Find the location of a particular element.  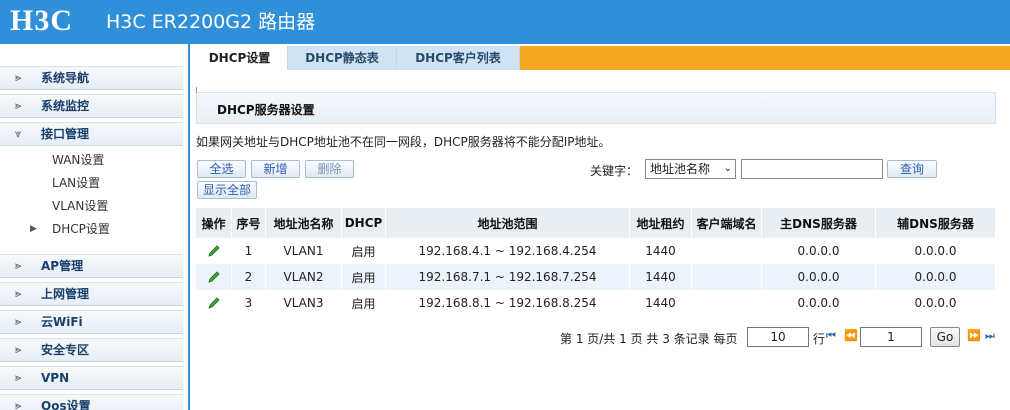

per-page-unit: 行 is located at coordinates (819, 339).